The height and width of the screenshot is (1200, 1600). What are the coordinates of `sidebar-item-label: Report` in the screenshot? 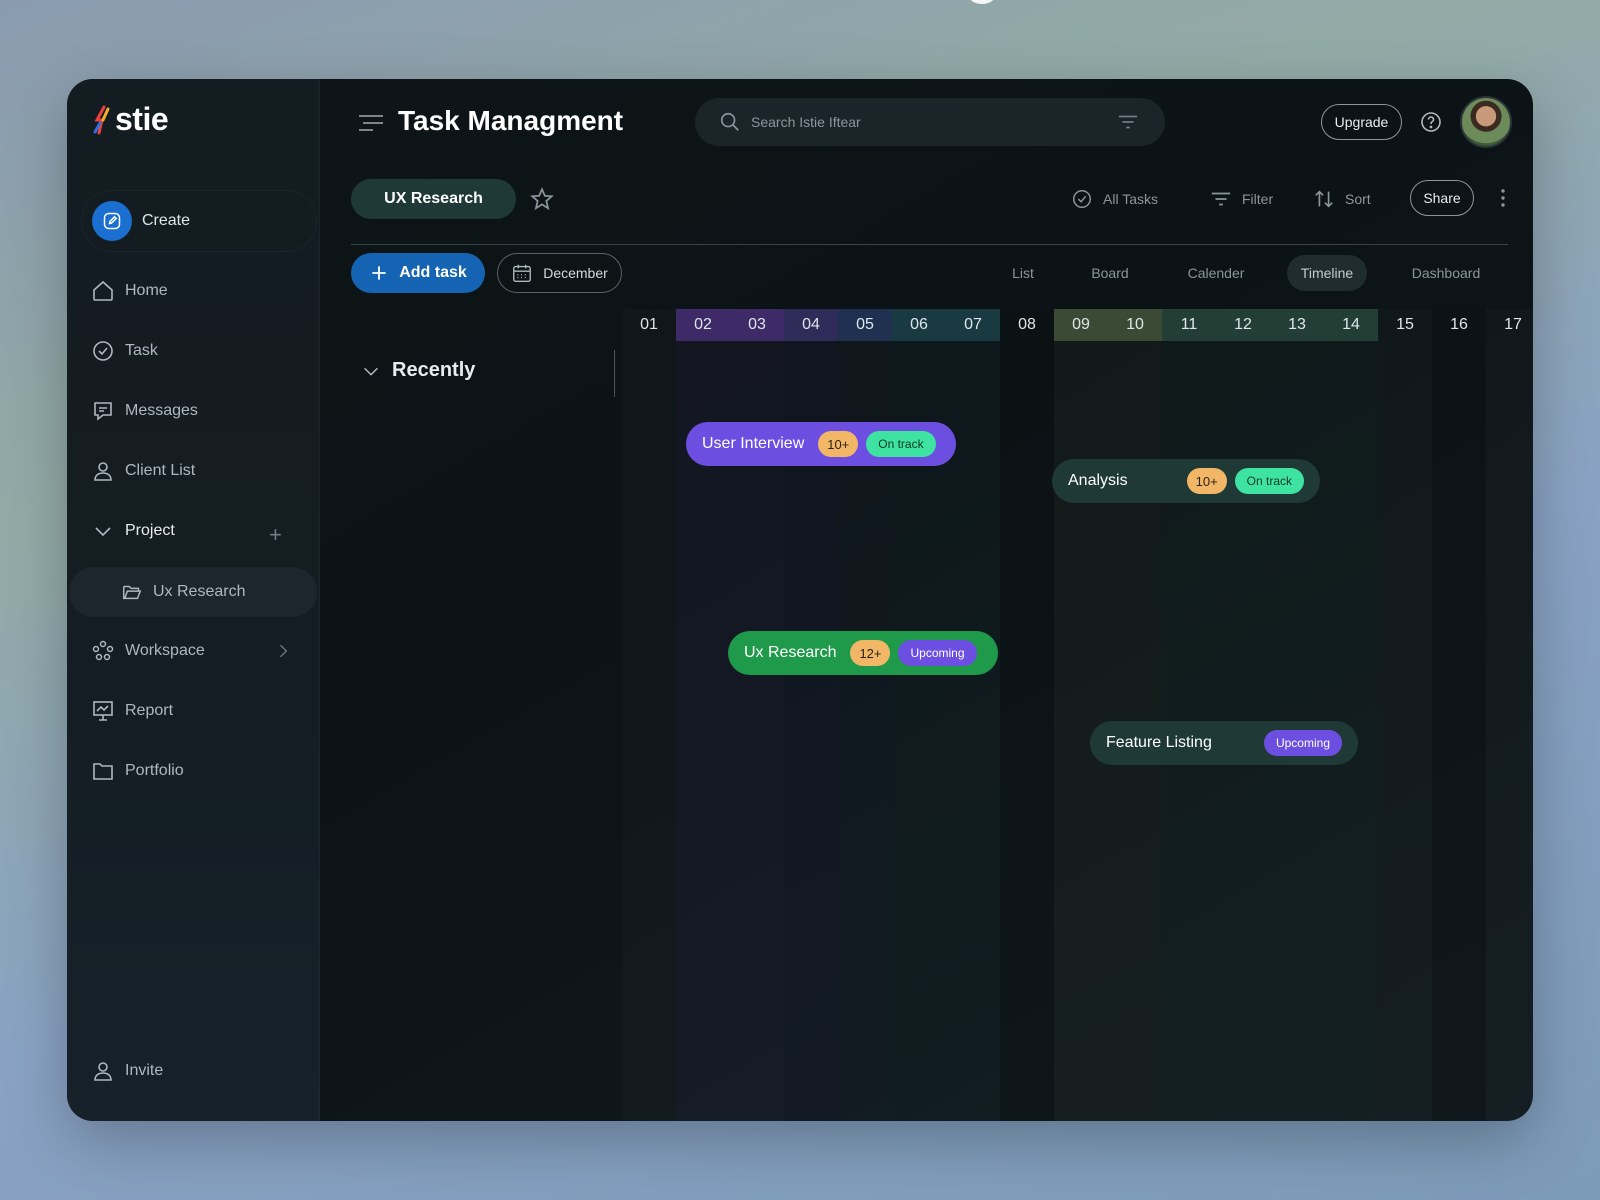 It's located at (149, 710).